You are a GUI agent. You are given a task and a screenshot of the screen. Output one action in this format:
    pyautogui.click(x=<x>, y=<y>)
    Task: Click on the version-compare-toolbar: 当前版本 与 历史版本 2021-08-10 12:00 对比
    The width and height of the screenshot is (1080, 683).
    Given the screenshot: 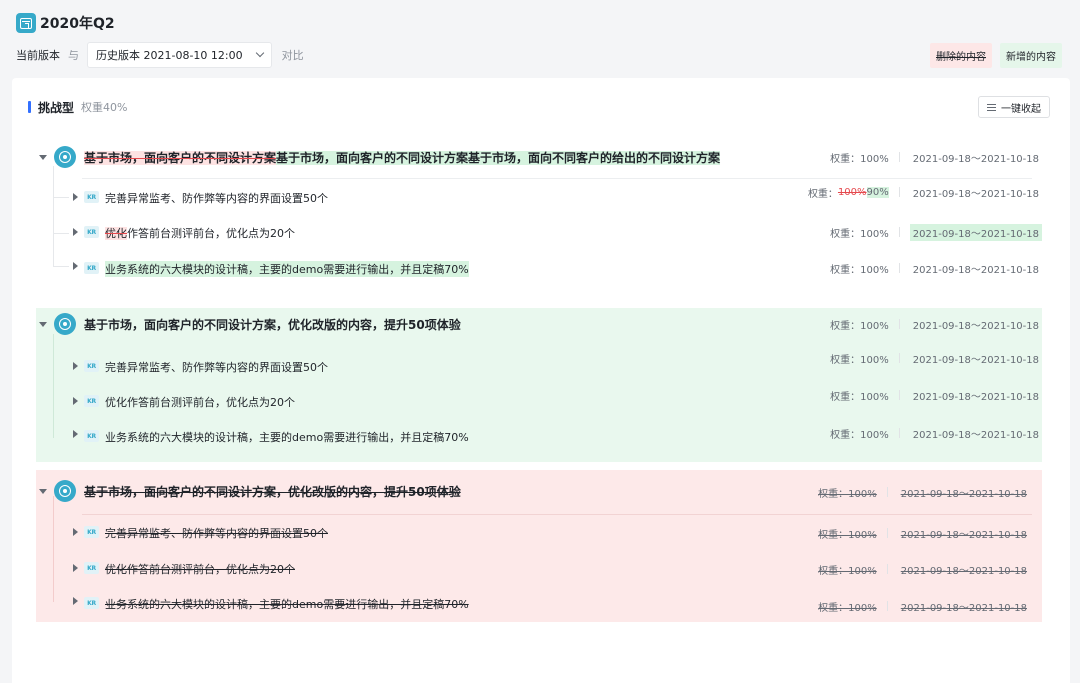 What is the action you would take?
    pyautogui.click(x=160, y=55)
    